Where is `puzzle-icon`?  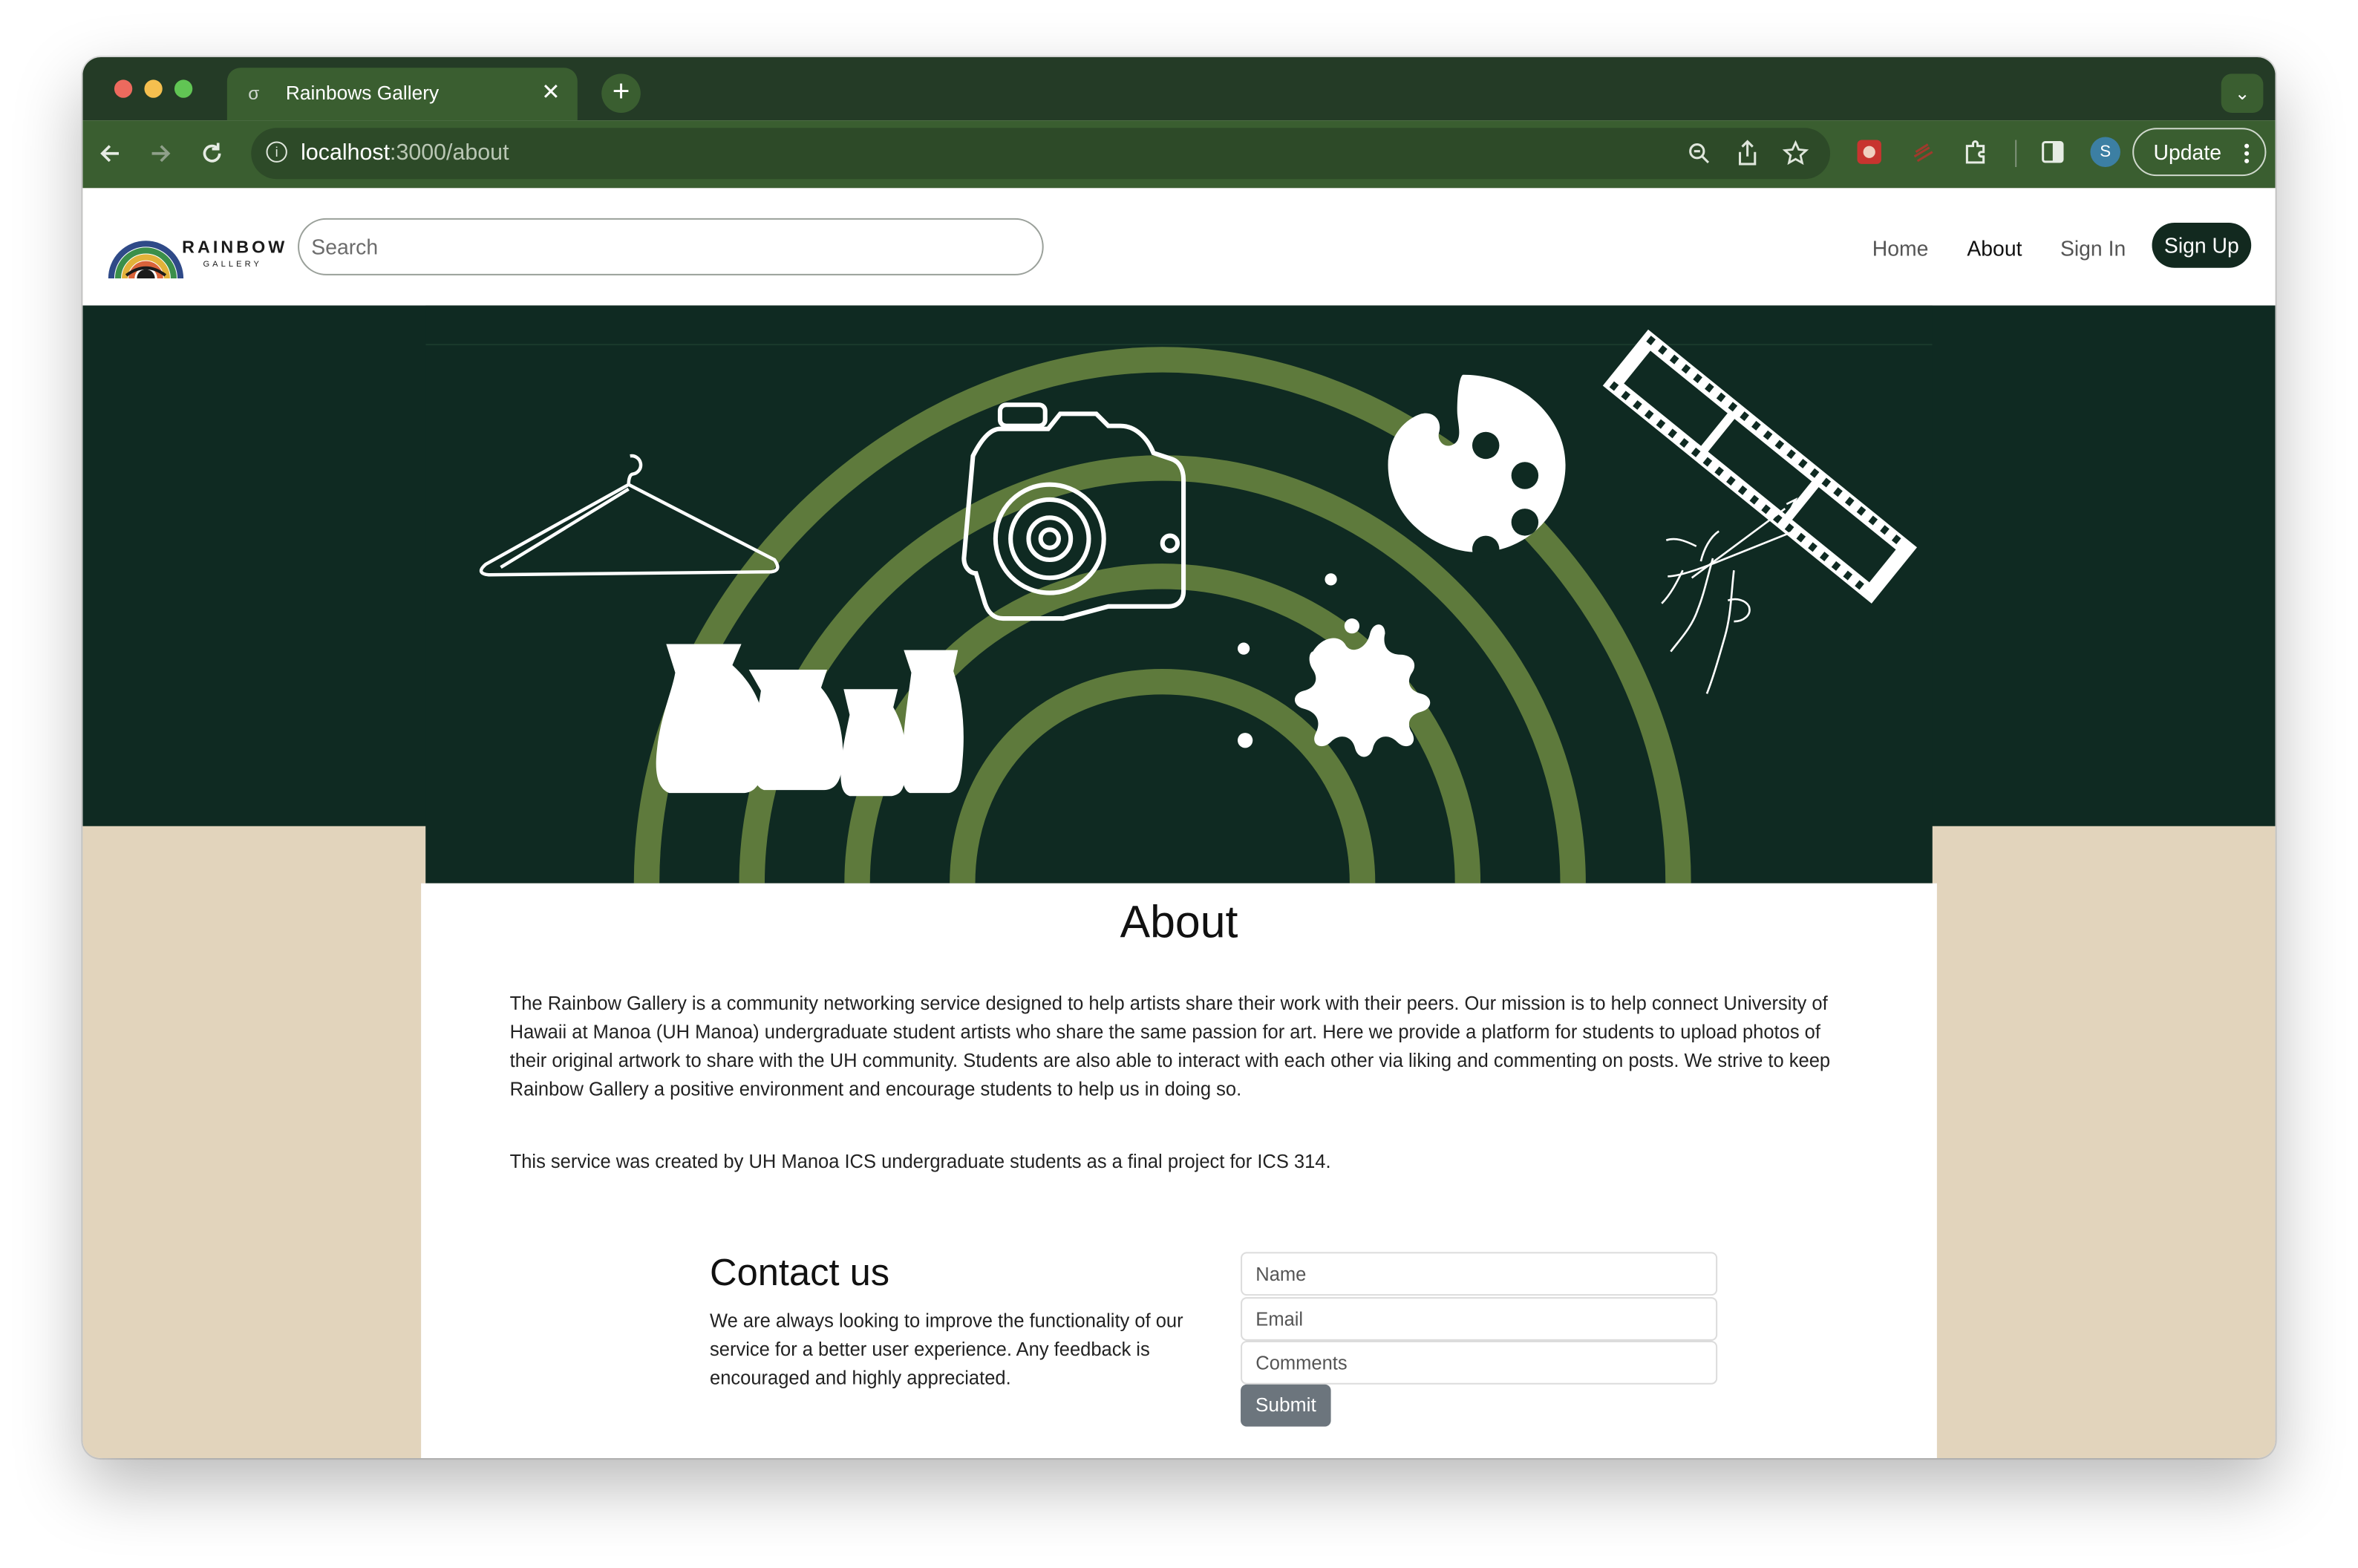 puzzle-icon is located at coordinates (1975, 151).